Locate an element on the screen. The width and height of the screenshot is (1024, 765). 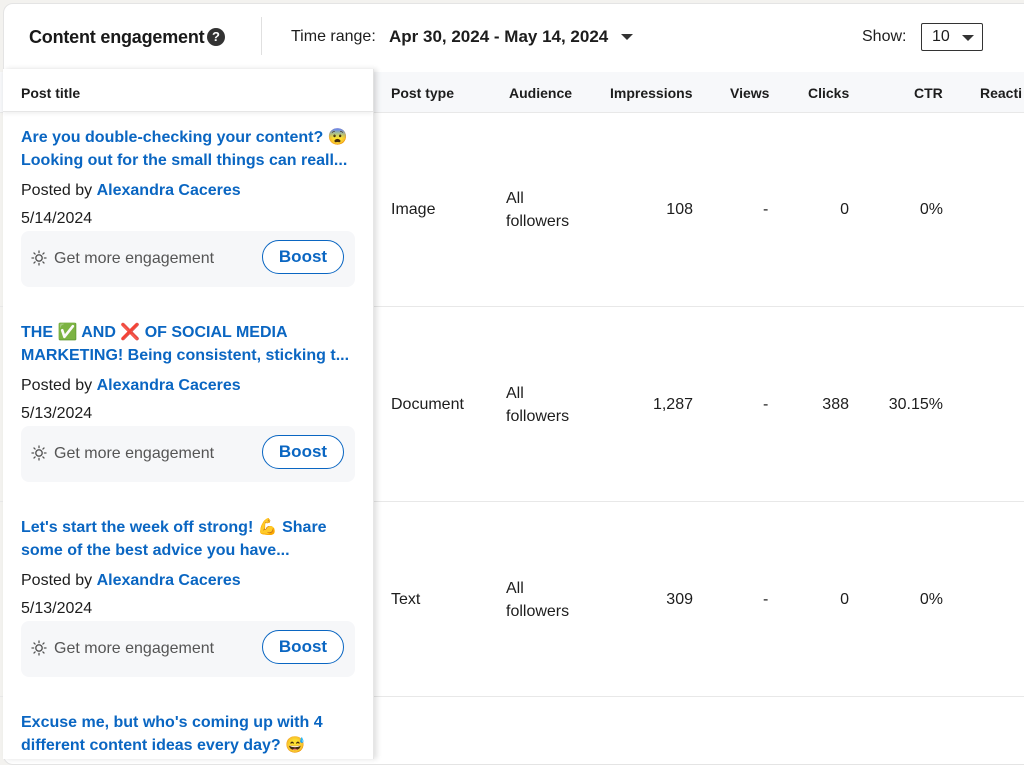
help-icon: ? is located at coordinates (216, 37).